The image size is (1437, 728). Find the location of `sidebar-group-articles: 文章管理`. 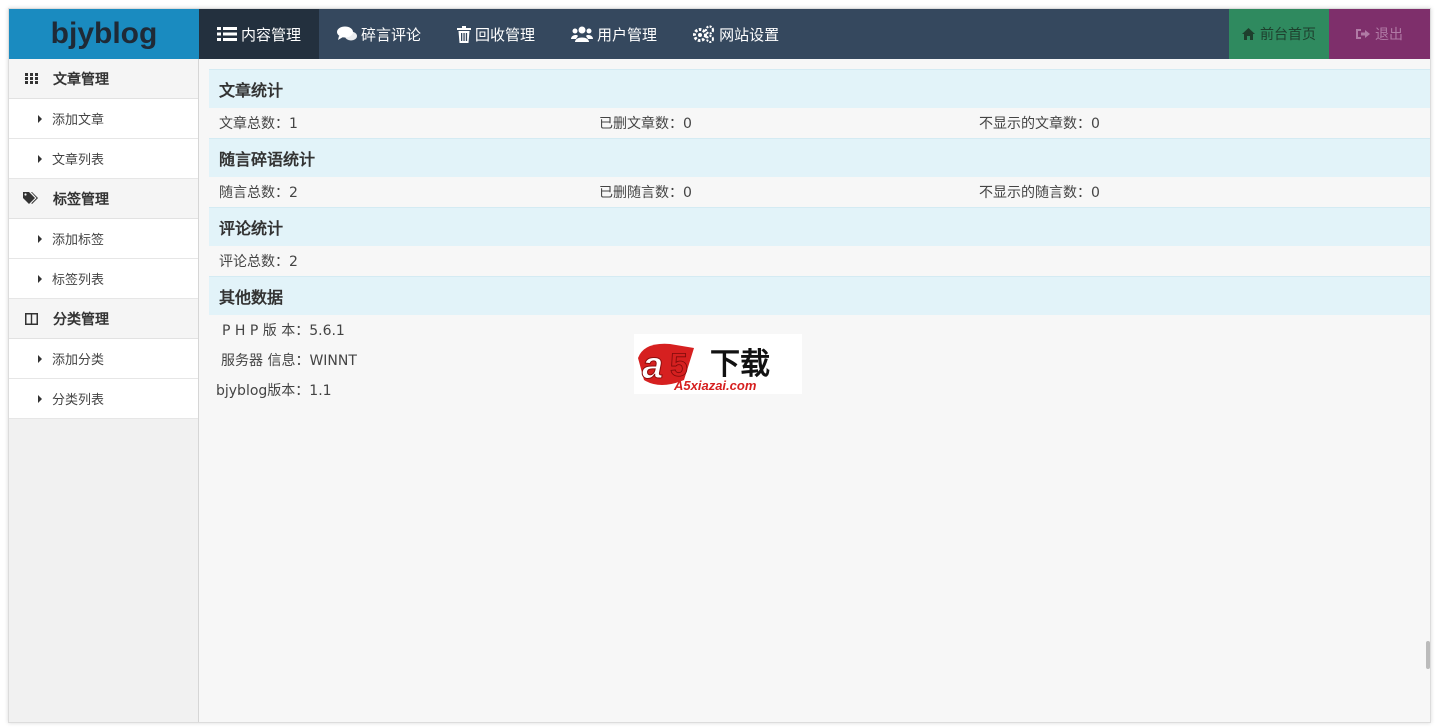

sidebar-group-articles: 文章管理 is located at coordinates (103, 79).